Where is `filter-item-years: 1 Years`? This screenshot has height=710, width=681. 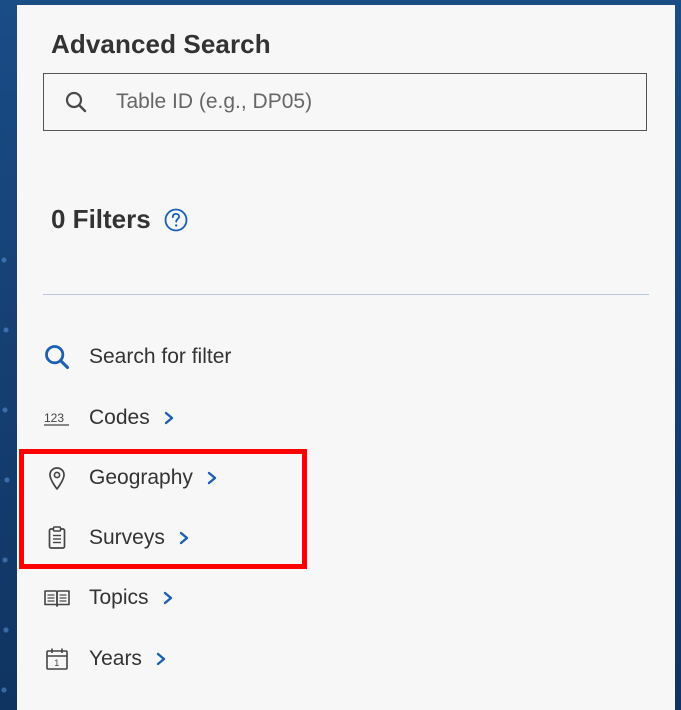 filter-item-years: 1 Years is located at coordinates (104, 659).